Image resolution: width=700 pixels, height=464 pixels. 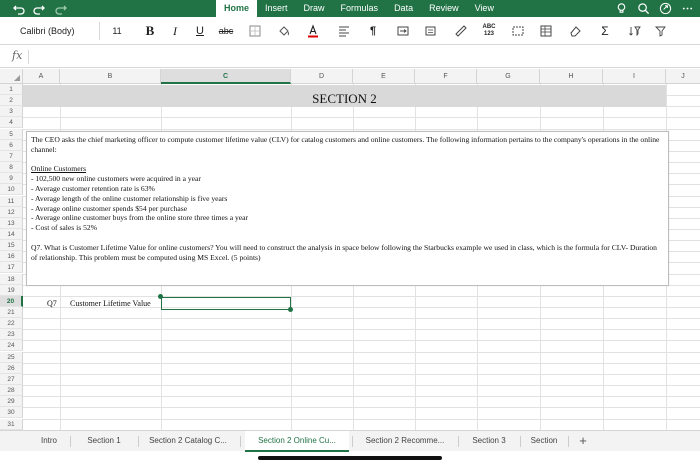 I want to click on sheet-tab-section: Section, so click(x=544, y=441).